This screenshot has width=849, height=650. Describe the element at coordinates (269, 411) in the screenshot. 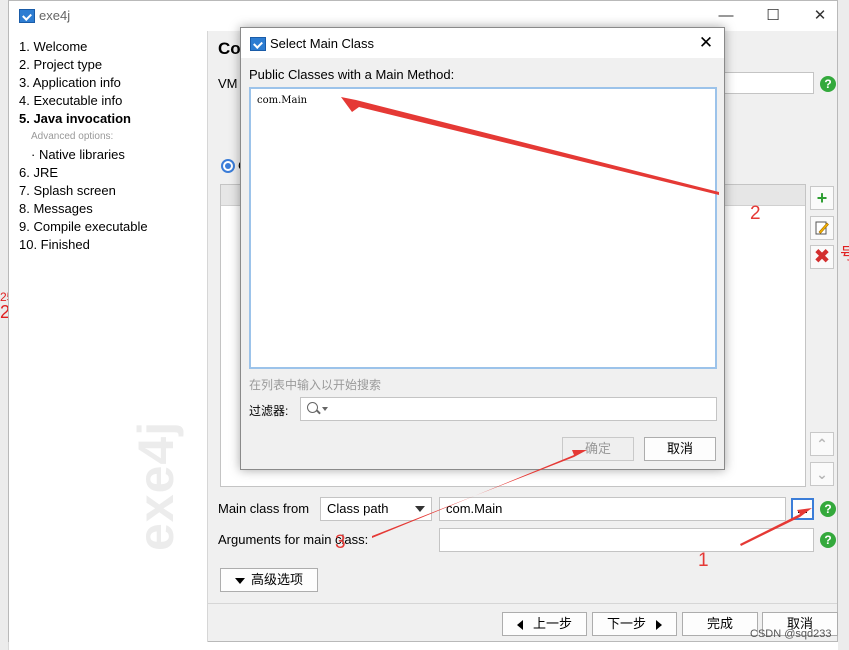

I see `filter-label: 过滤器:` at that location.